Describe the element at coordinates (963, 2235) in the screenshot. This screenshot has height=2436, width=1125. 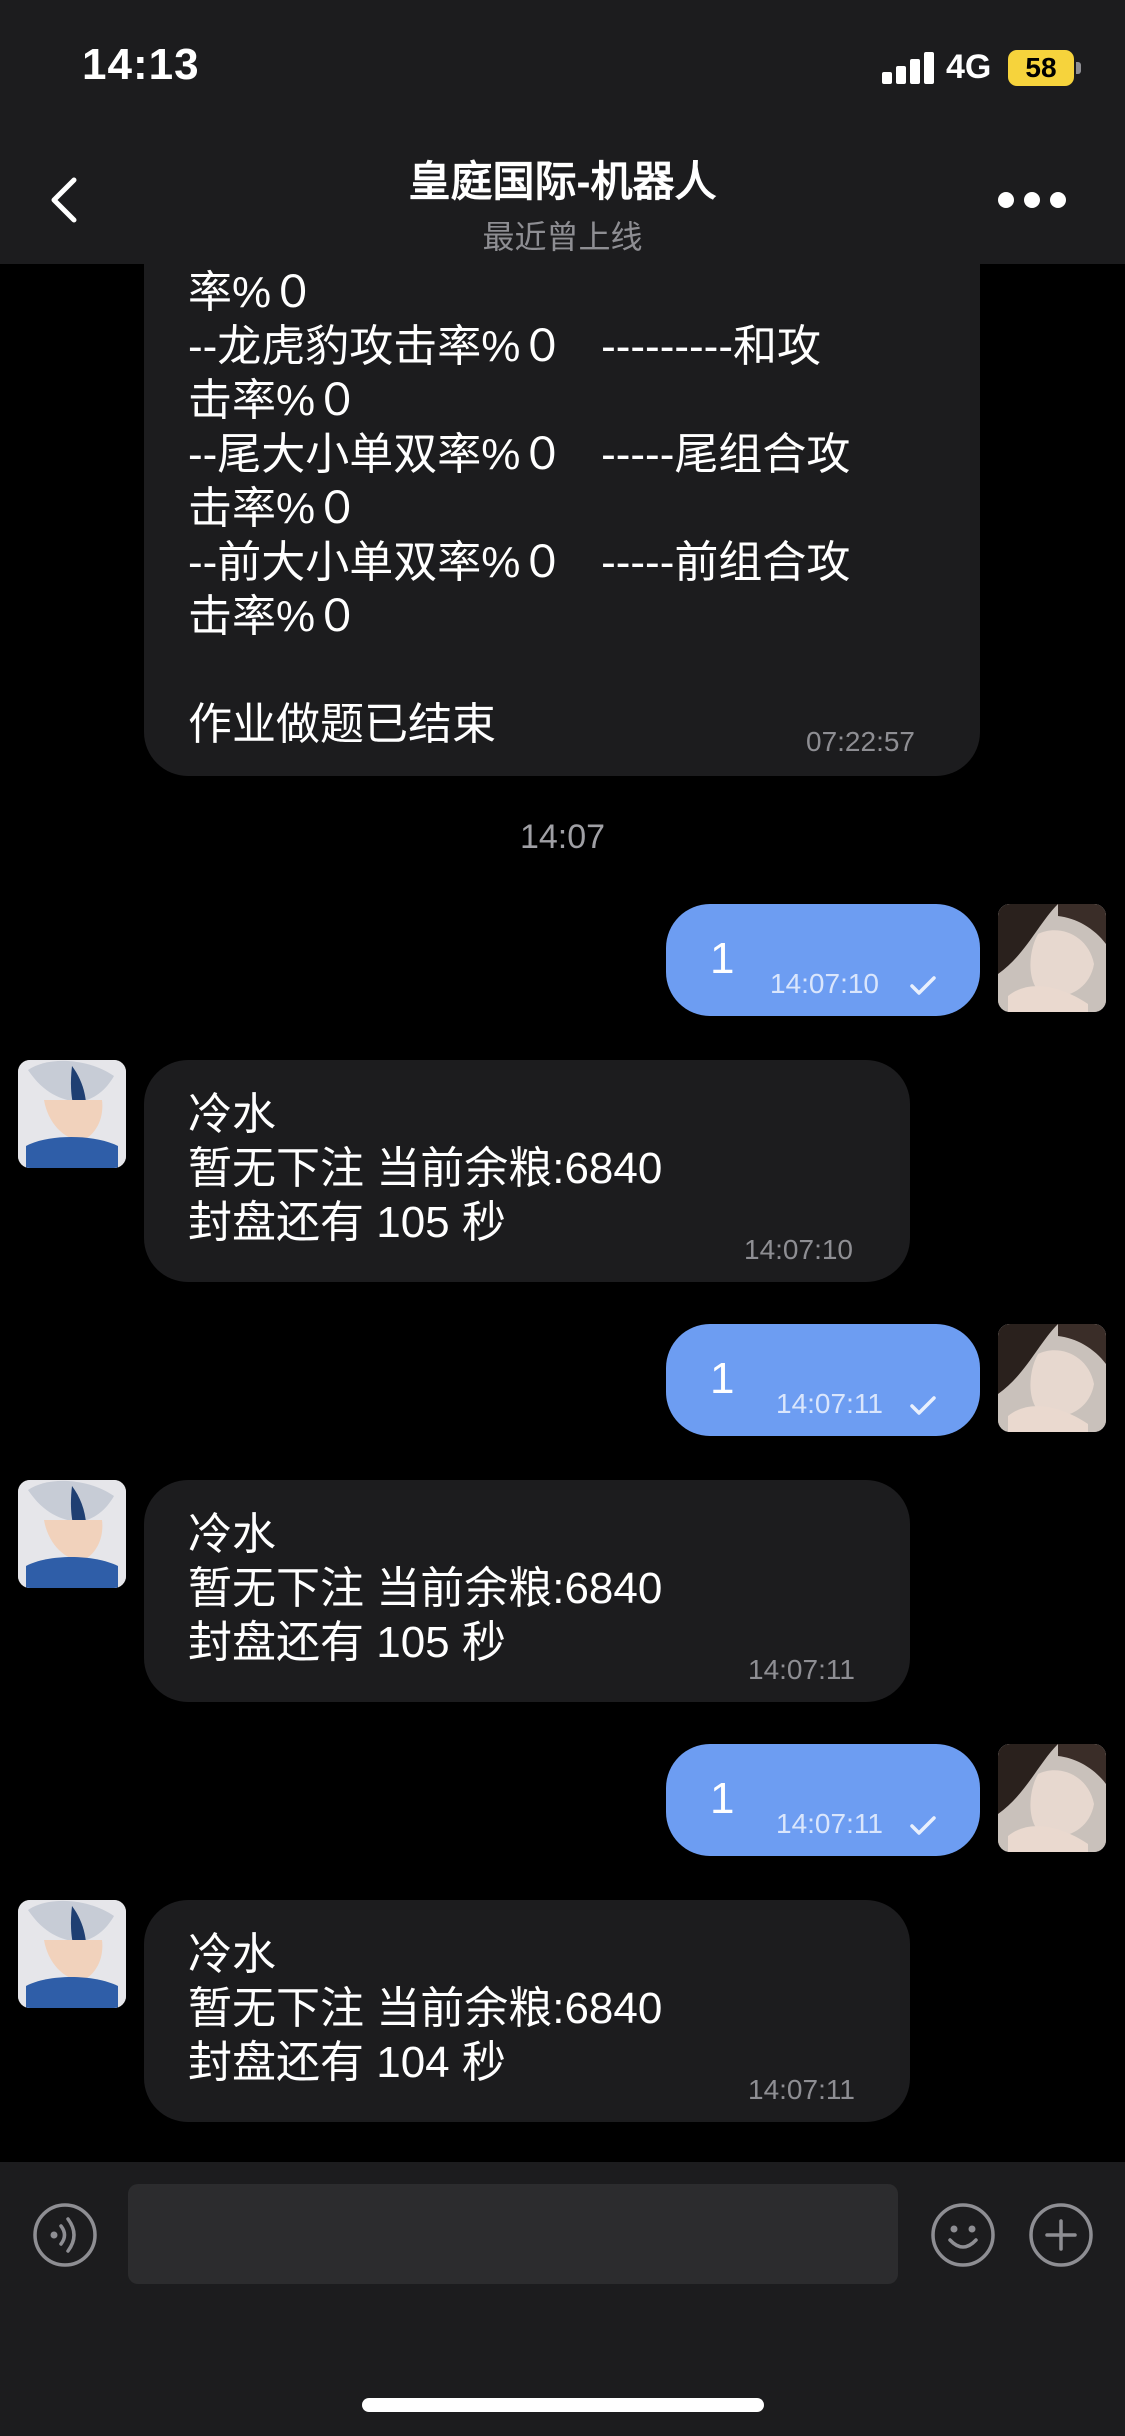
I see `emoji-icon` at that location.